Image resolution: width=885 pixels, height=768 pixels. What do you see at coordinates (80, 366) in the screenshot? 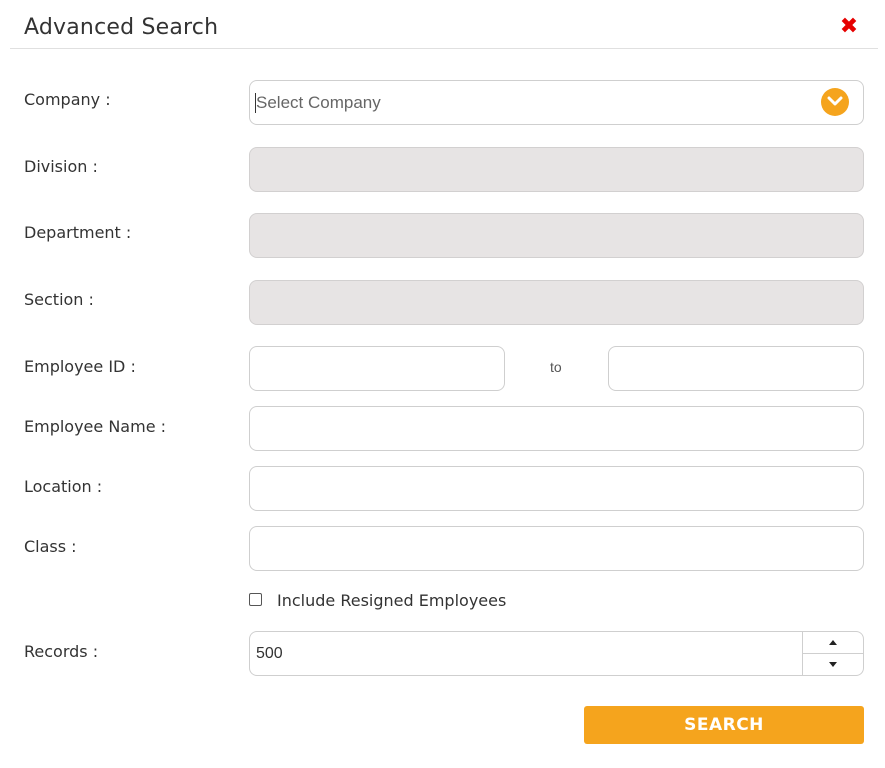
I see `employee-id-label: Employee ID :` at bounding box center [80, 366].